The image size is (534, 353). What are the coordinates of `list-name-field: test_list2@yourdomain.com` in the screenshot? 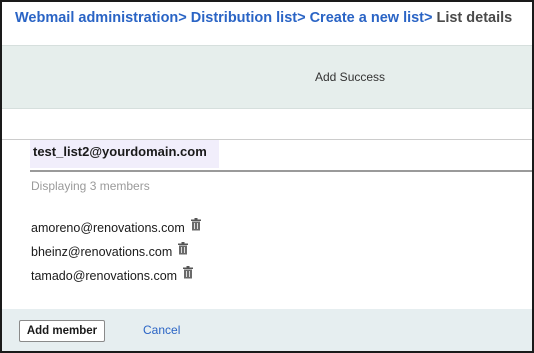 It's located at (124, 154).